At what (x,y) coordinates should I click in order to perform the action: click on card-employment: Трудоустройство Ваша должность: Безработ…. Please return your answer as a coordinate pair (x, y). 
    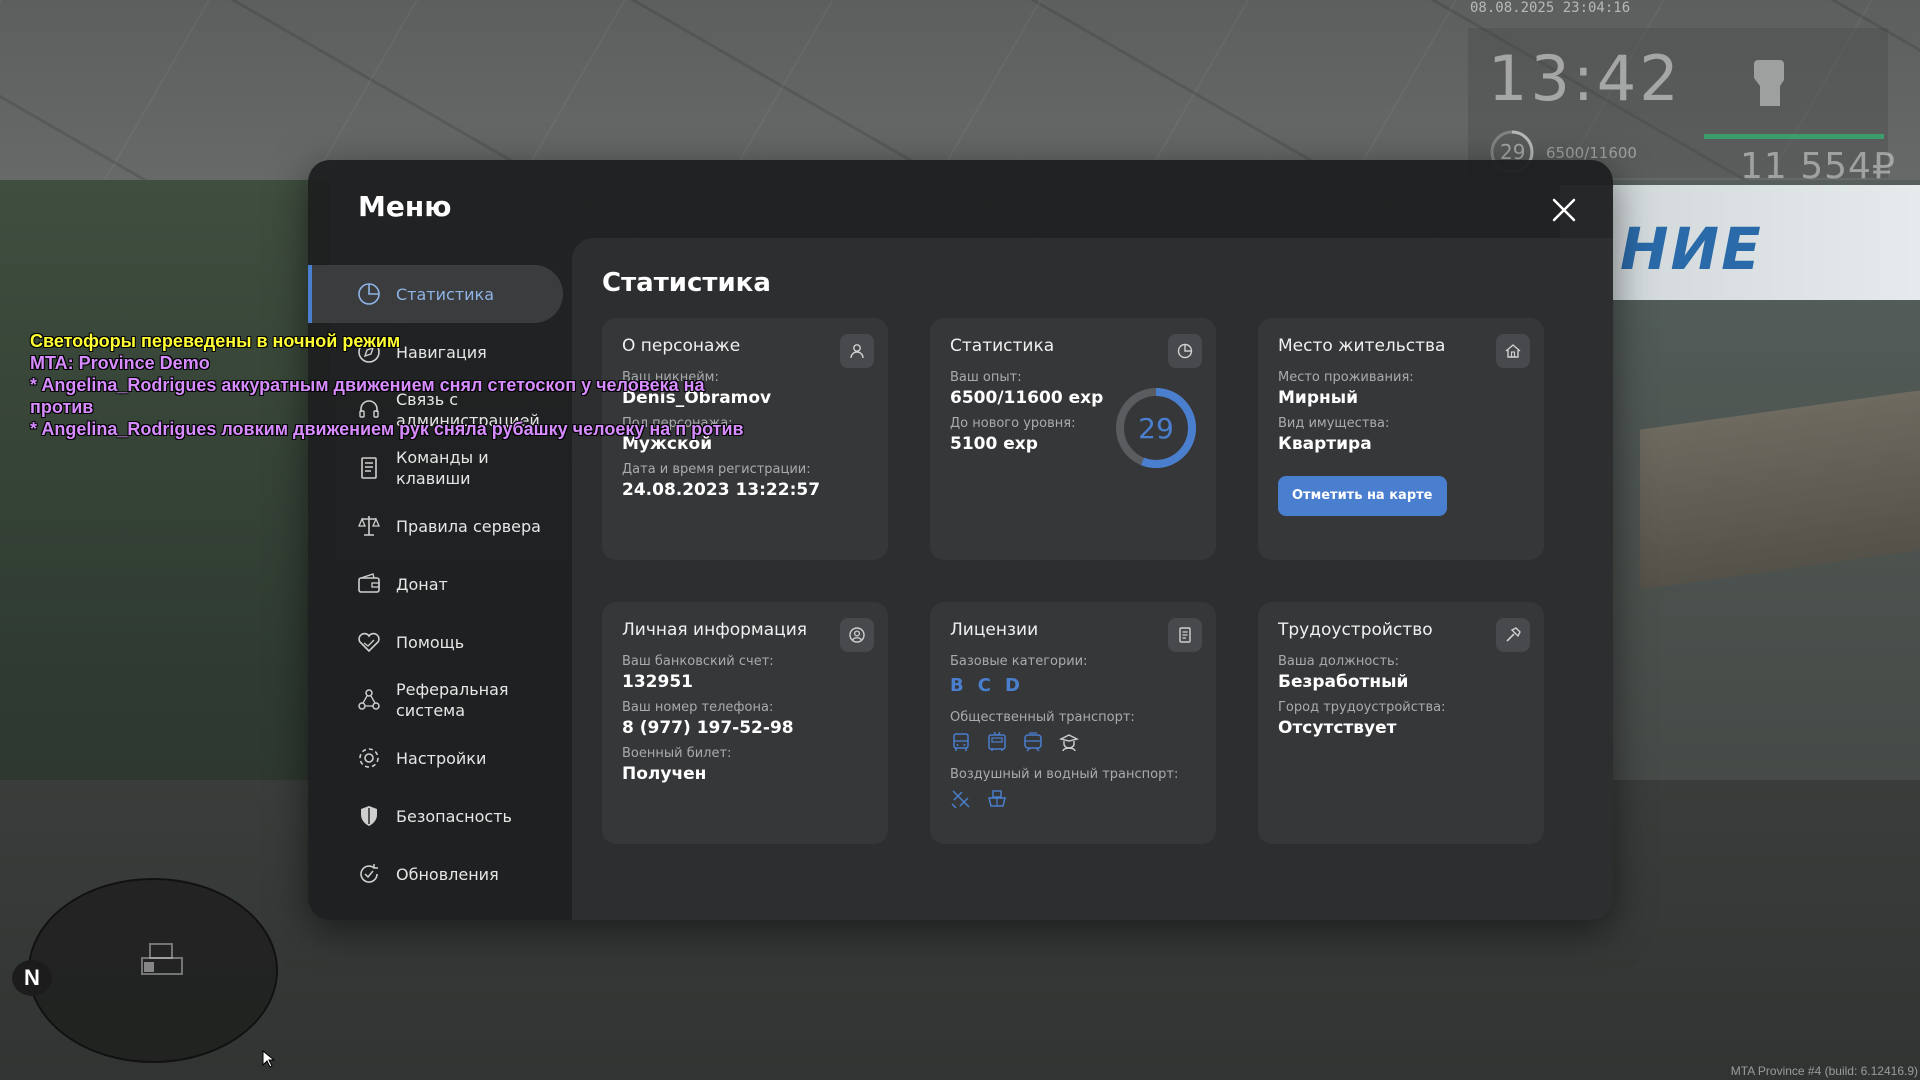
    Looking at the image, I should click on (1401, 723).